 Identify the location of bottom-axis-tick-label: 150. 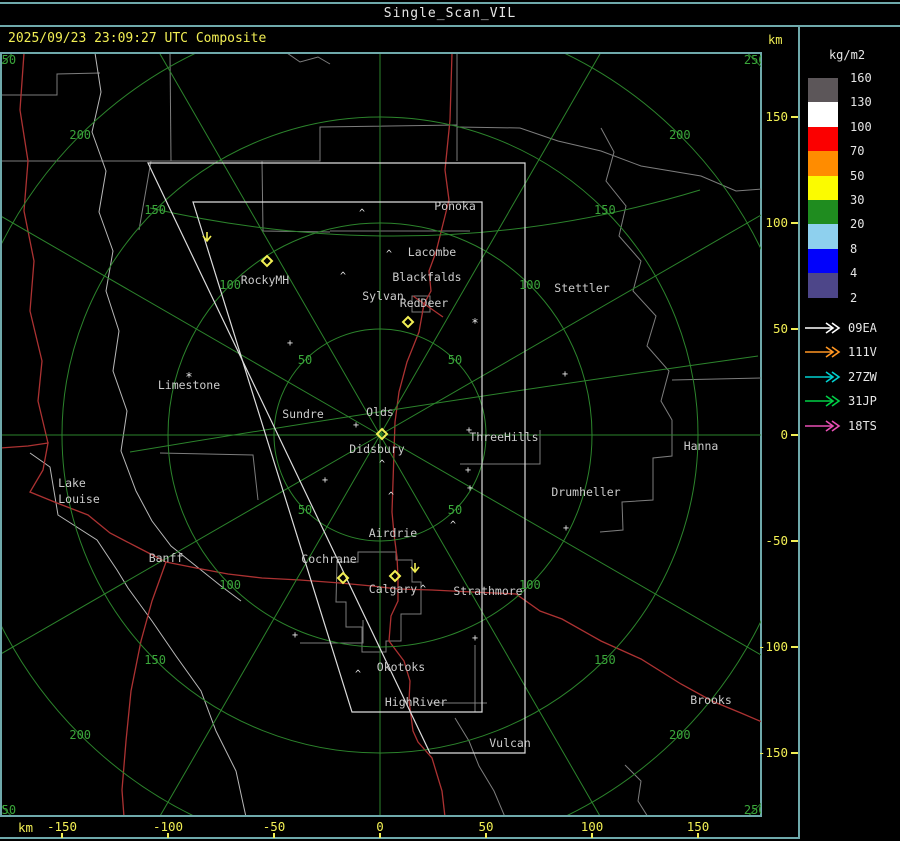
(698, 826).